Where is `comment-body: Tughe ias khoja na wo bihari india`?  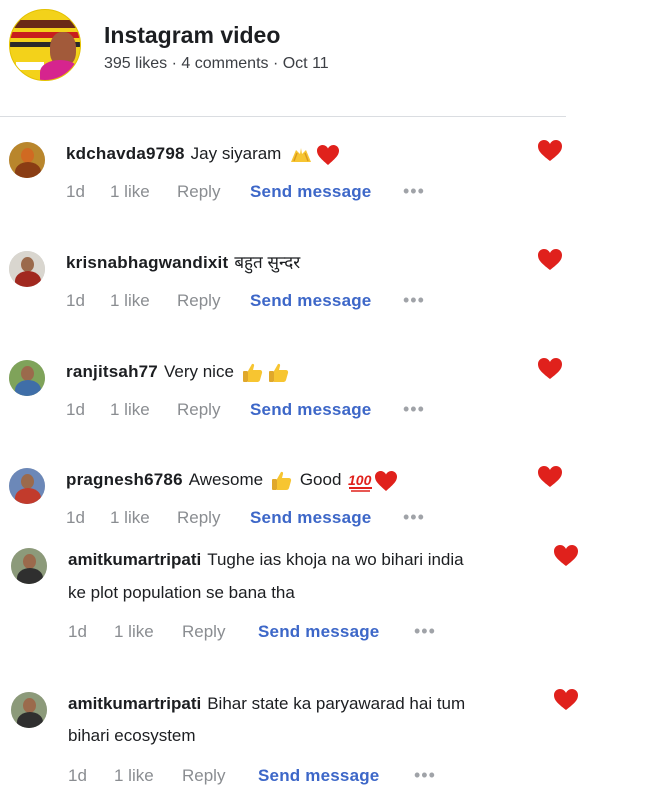 comment-body: Tughe ias khoja na wo bihari india is located at coordinates (335, 559).